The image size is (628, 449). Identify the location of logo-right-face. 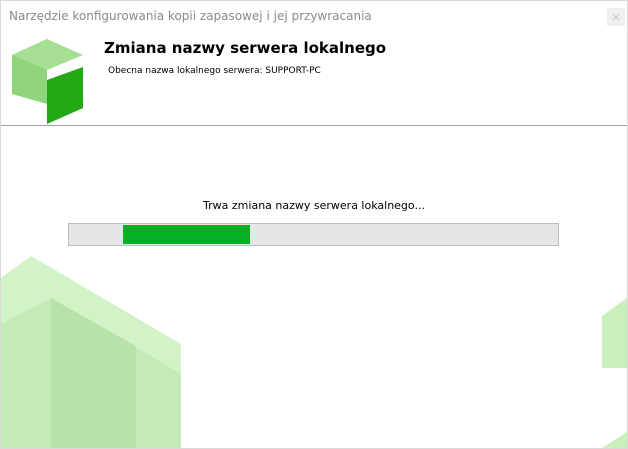
(65, 95).